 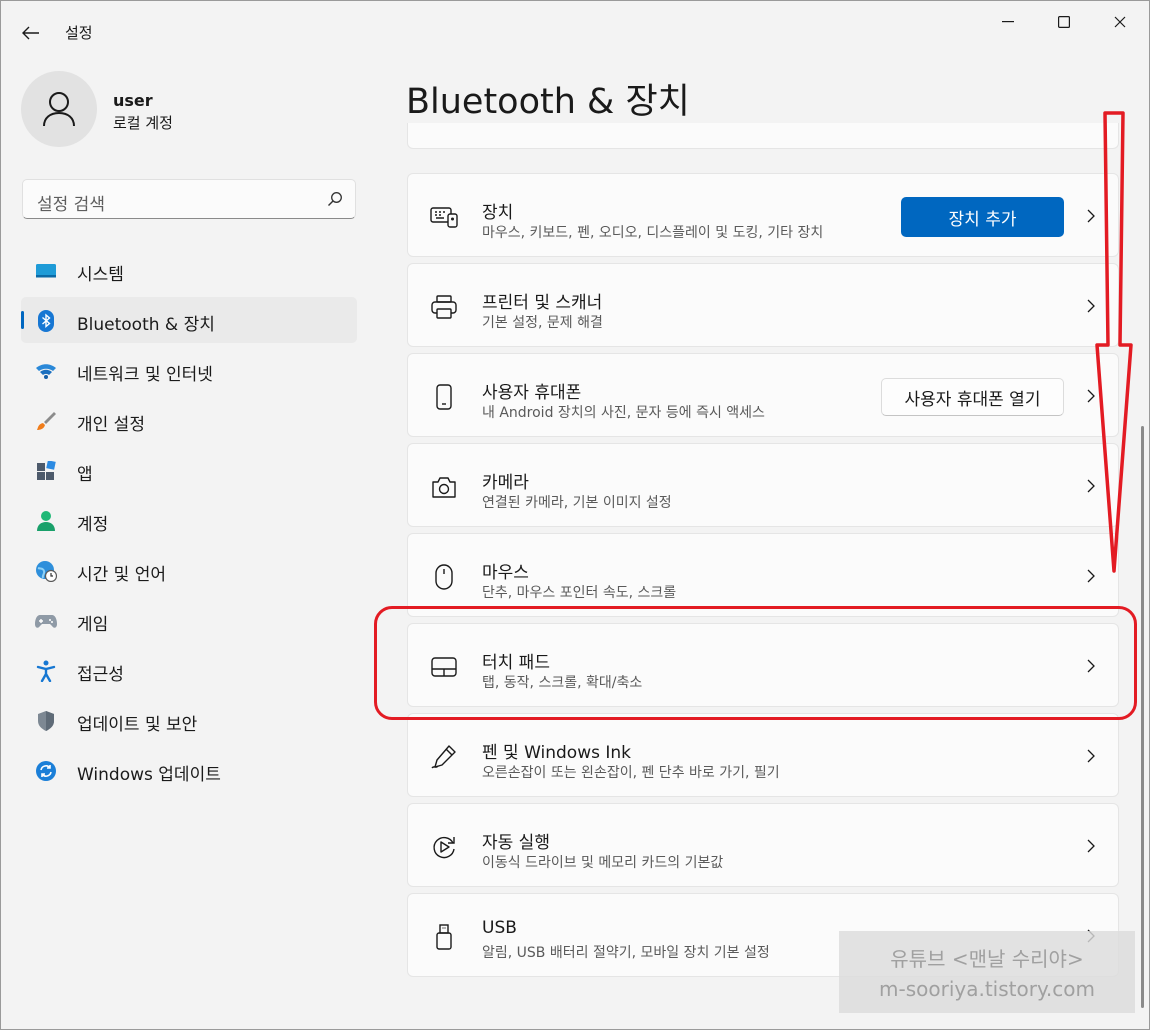 I want to click on avatar, so click(x=59, y=109).